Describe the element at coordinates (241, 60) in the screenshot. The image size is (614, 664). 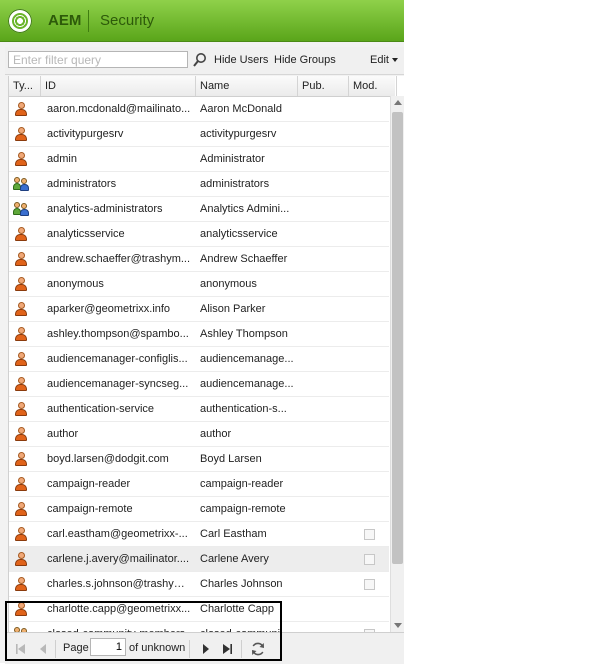
I see `hide-users-button: Hide Users` at that location.